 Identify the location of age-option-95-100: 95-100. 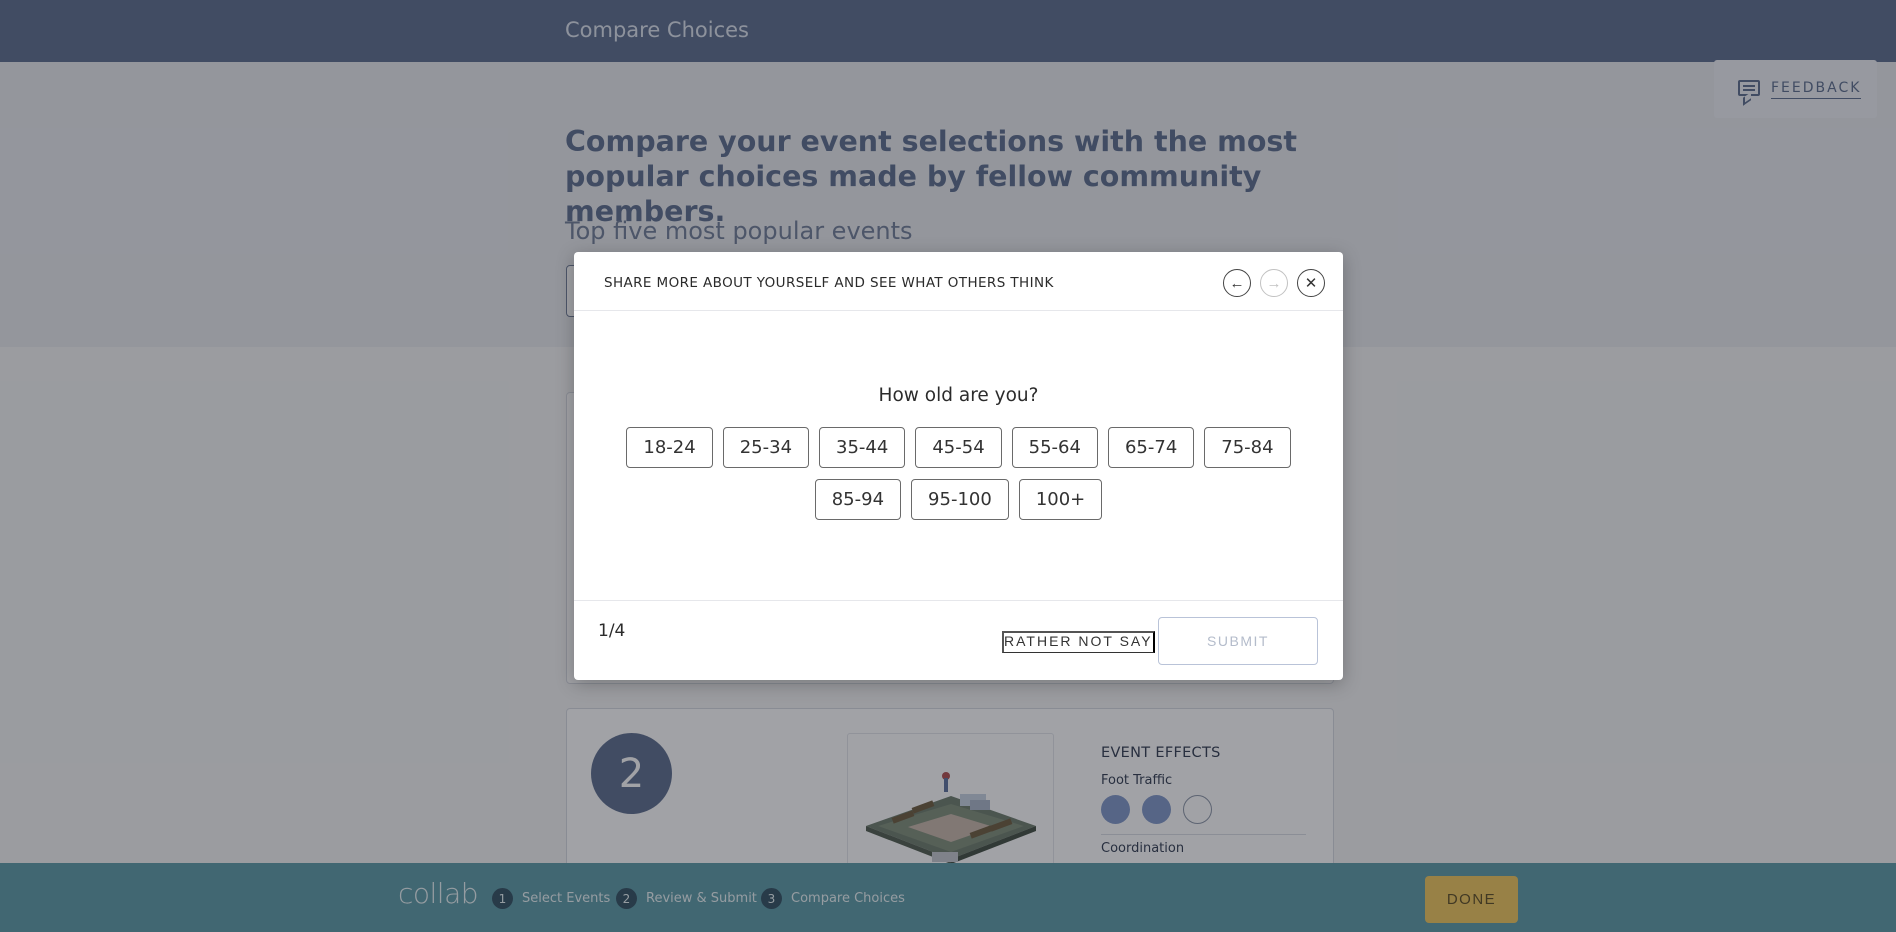
(960, 499).